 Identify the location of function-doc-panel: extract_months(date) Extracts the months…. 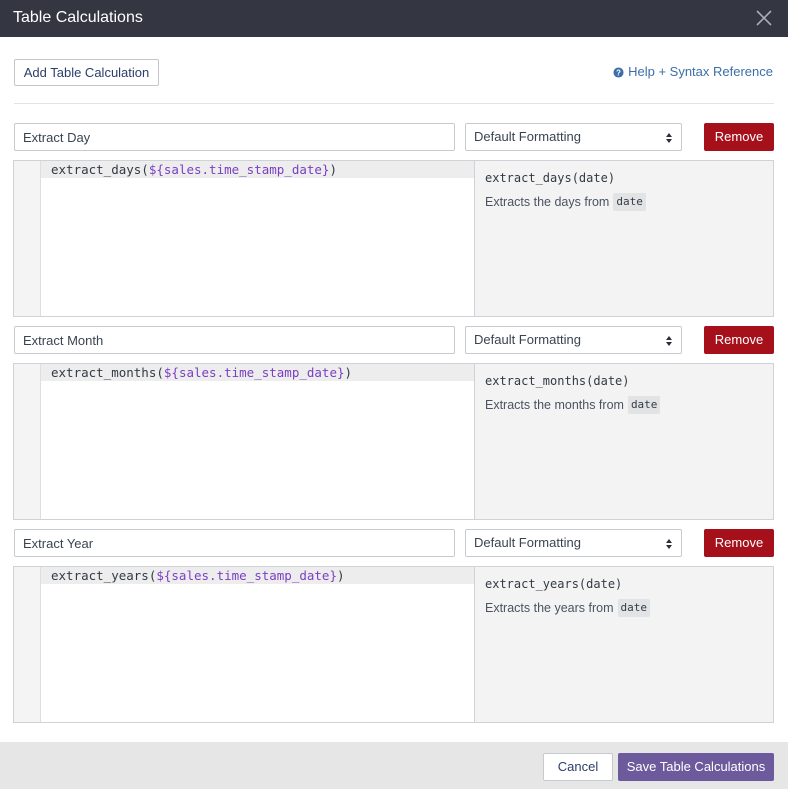
(624, 441).